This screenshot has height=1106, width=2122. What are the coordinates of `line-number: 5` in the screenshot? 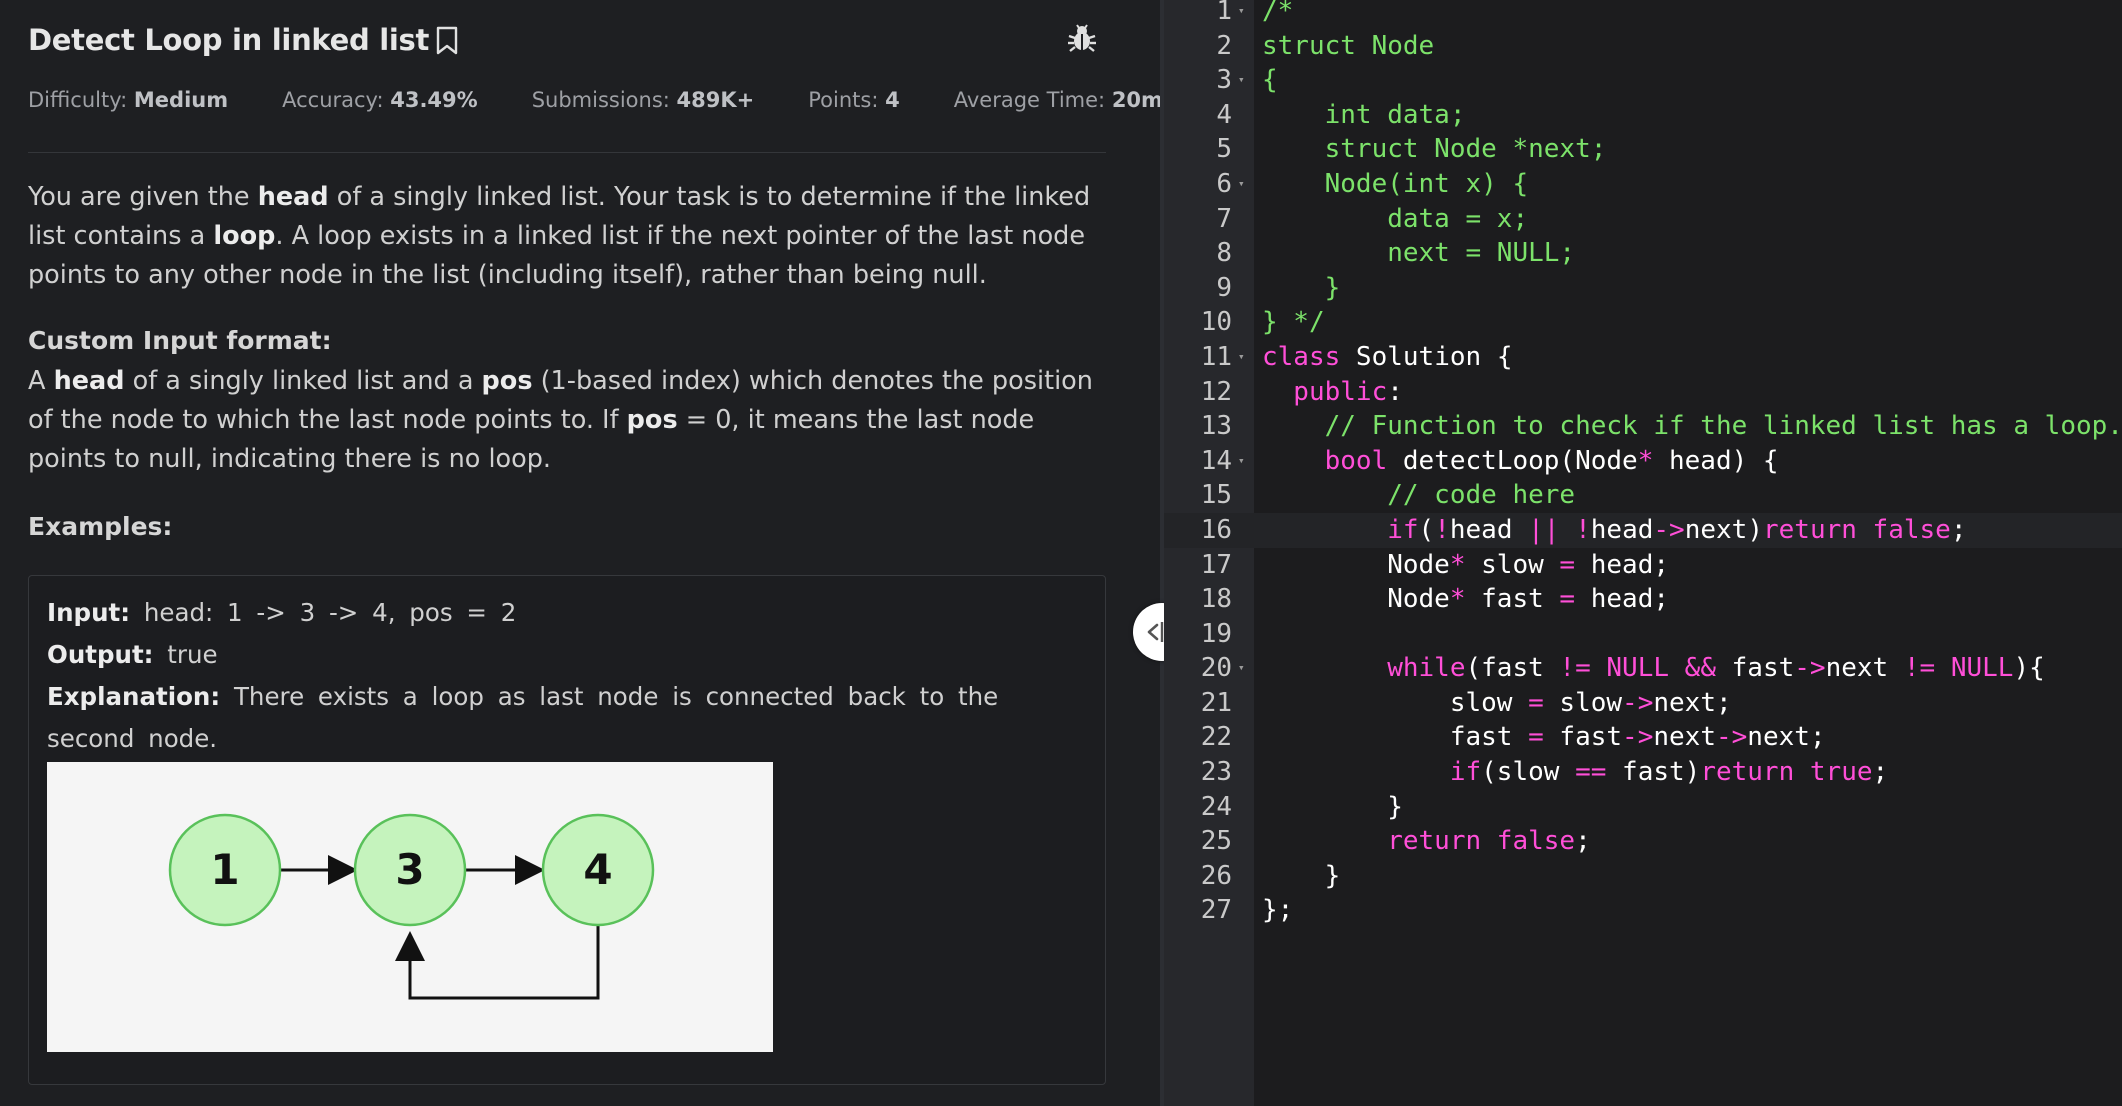 It's located at (1224, 149).